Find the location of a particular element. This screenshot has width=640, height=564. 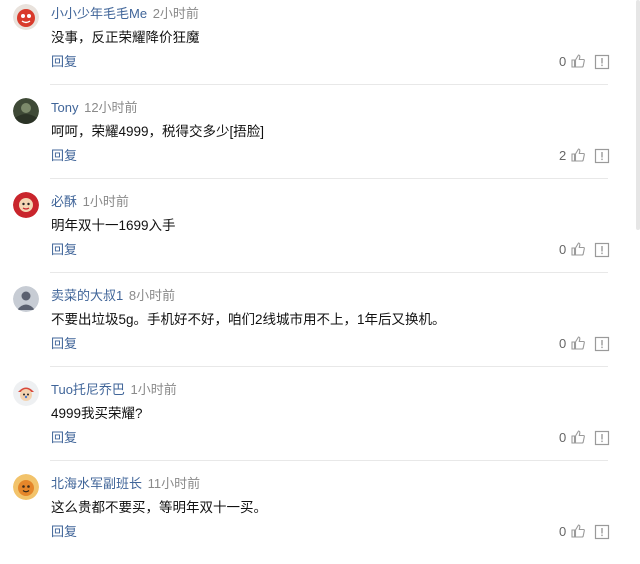

timestamp: 2小时前 is located at coordinates (175, 13).